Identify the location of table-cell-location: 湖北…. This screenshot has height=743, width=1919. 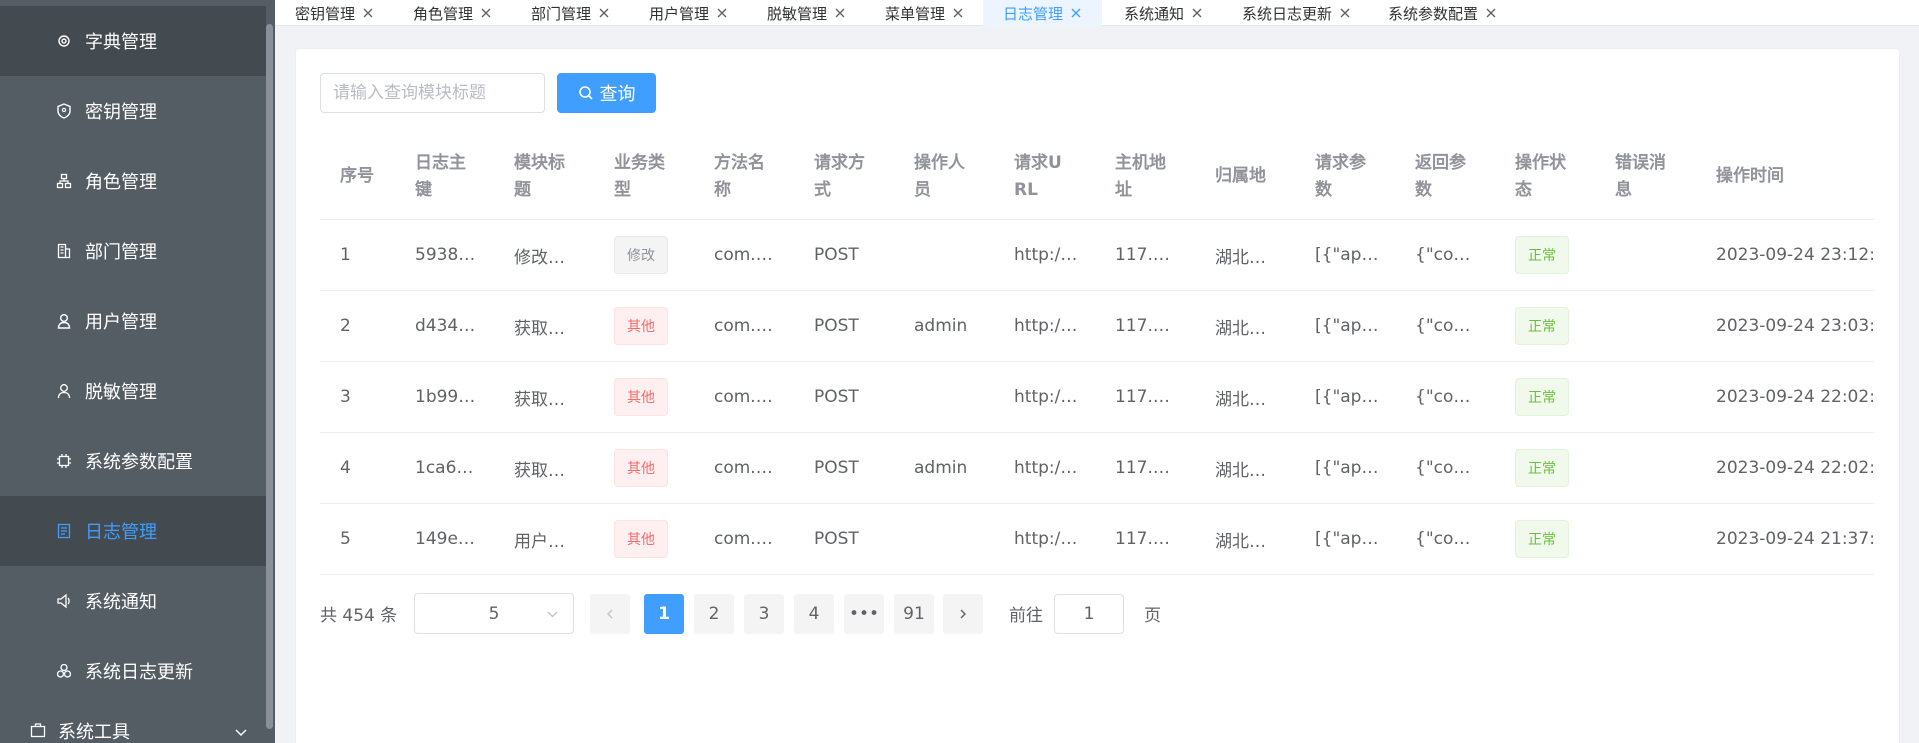
(1240, 539).